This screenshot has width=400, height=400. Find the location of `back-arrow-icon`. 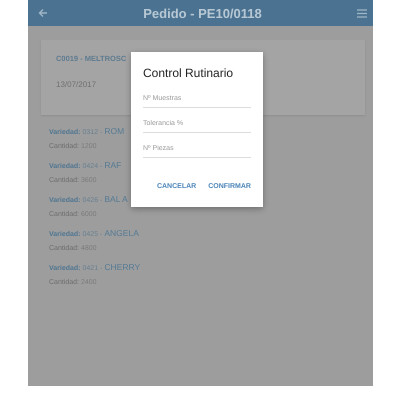

back-arrow-icon is located at coordinates (43, 13).